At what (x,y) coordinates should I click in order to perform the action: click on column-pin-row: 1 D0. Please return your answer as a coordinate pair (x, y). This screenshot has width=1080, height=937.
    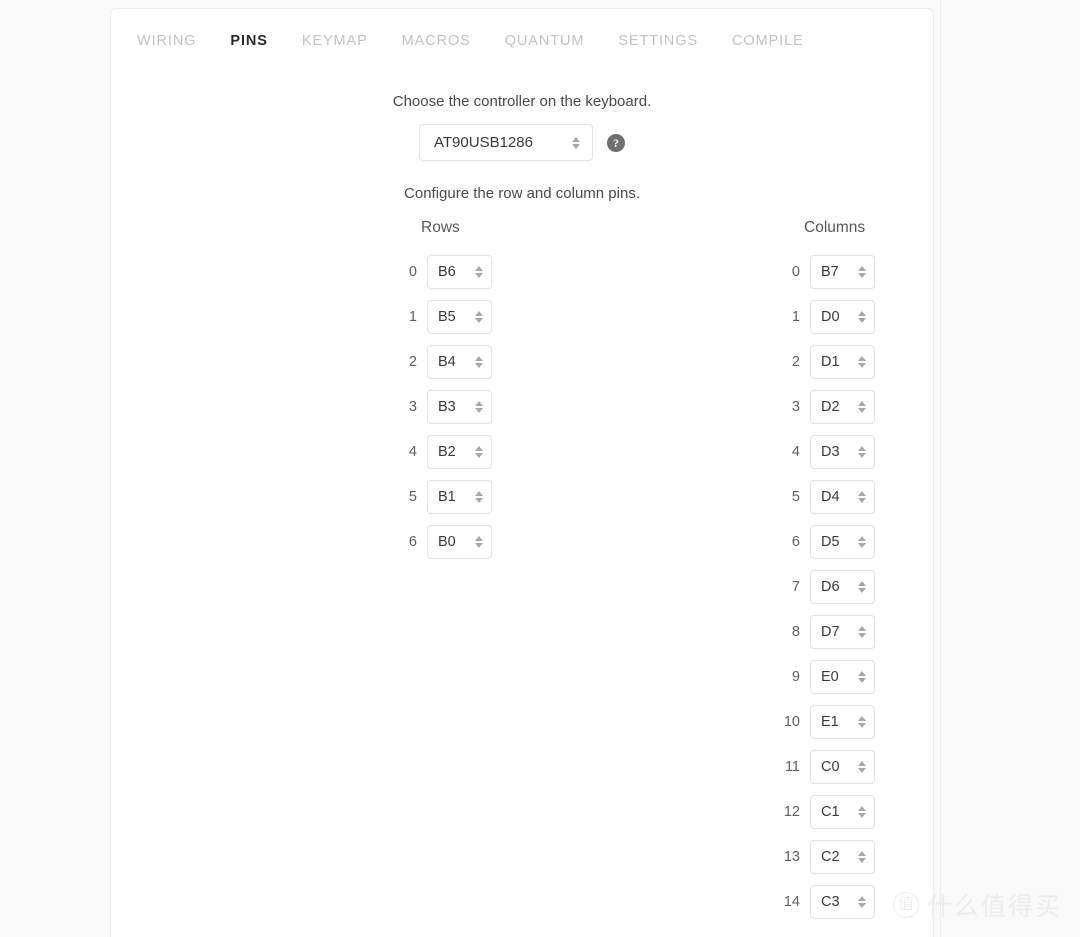
    Looking at the image, I should click on (824, 316).